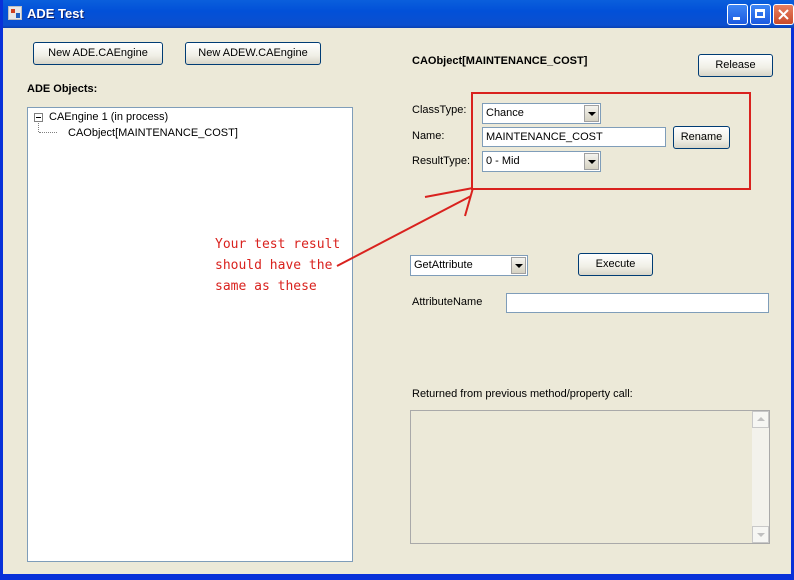 Image resolution: width=794 pixels, height=580 pixels. I want to click on window-title: ADE Test, so click(55, 13).